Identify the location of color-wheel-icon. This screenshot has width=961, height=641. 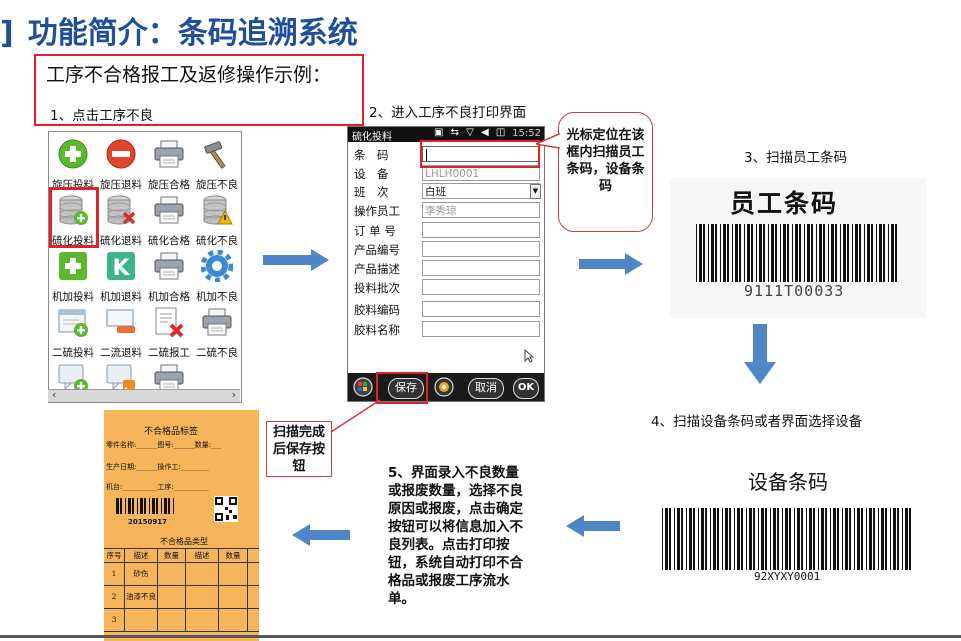
(444, 387).